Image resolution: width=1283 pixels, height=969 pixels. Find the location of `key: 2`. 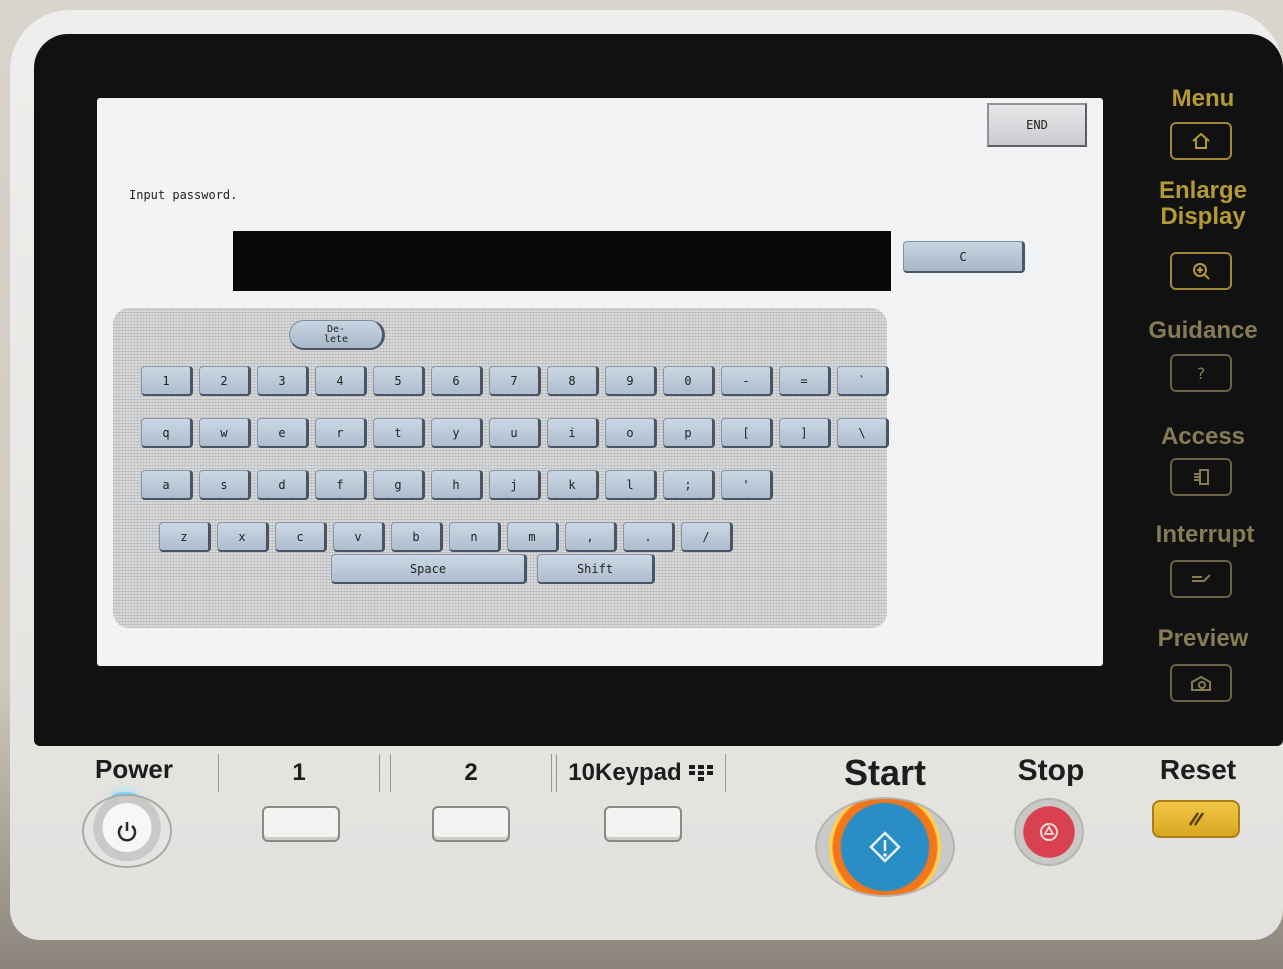

key: 2 is located at coordinates (225, 381).